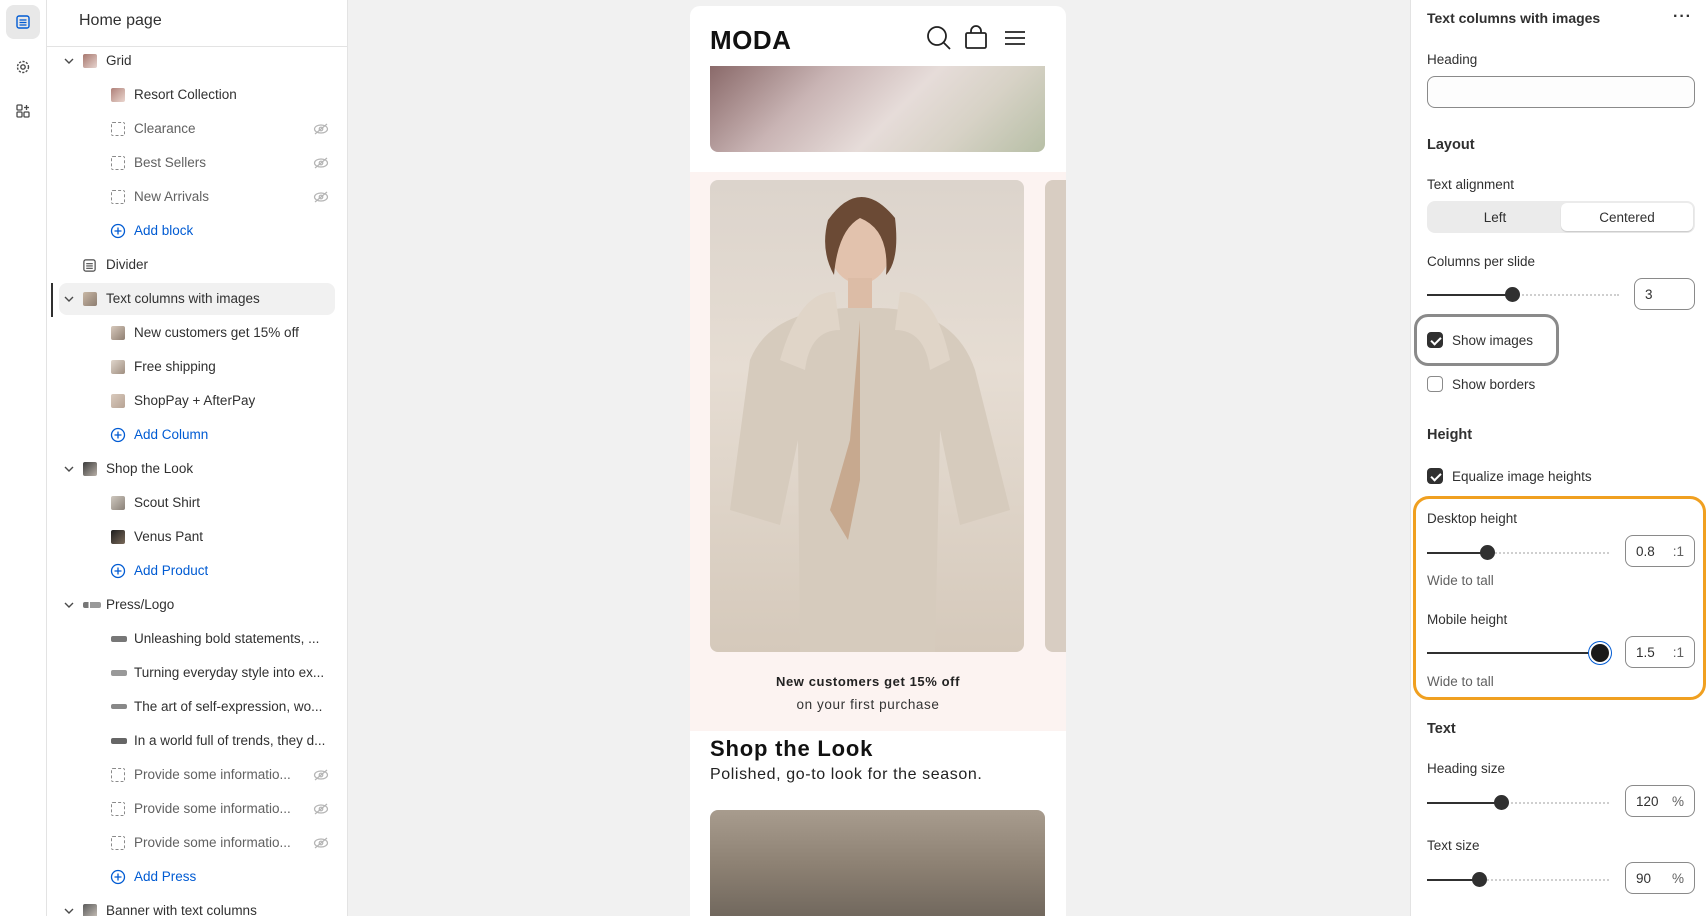  What do you see at coordinates (1518, 553) in the screenshot?
I see `desktop-height-slider` at bounding box center [1518, 553].